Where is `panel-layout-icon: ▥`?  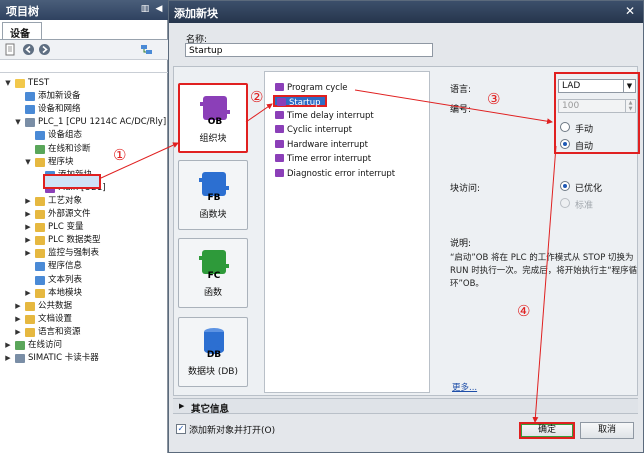
panel-layout-icon: ▥ is located at coordinates (145, 9).